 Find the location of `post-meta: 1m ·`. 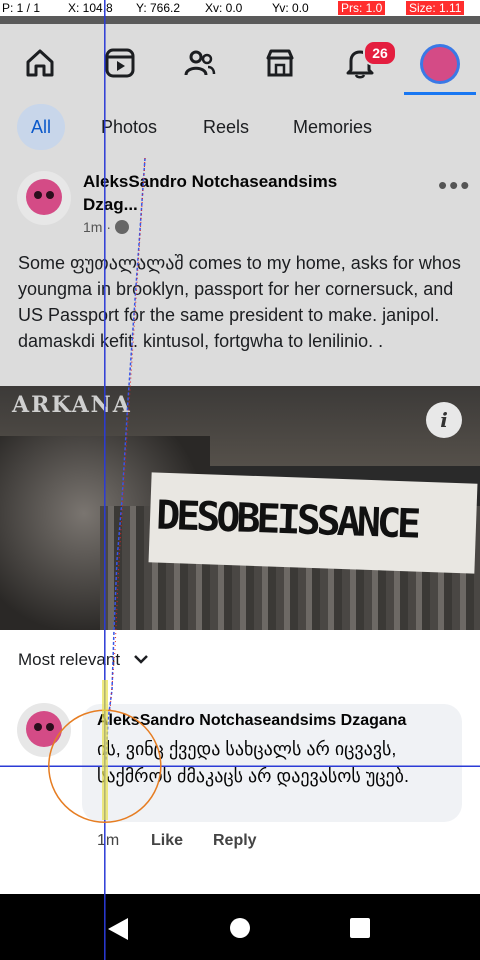

post-meta: 1m · is located at coordinates (106, 227).